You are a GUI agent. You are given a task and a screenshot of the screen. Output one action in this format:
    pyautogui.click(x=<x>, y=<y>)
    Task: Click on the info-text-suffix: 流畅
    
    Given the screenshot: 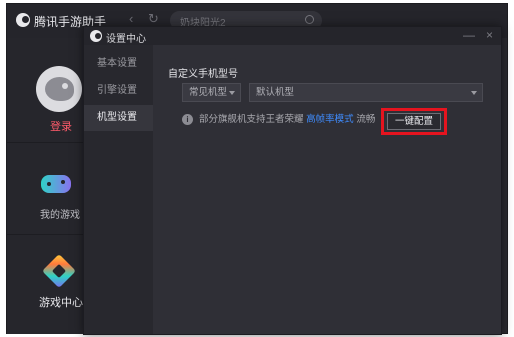 What is the action you would take?
    pyautogui.click(x=366, y=119)
    